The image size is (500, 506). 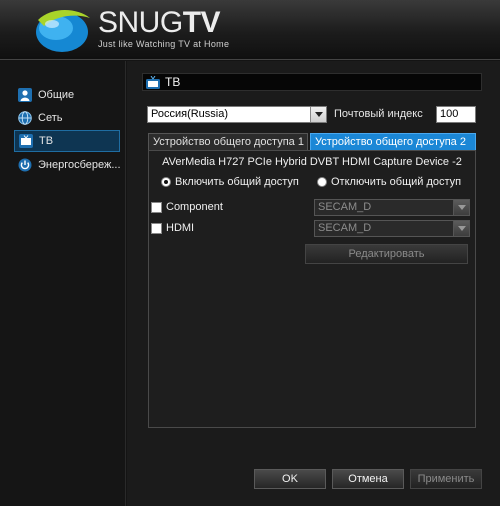 I want to click on enable-sharing-radio: Включить общий доступ, so click(x=230, y=182).